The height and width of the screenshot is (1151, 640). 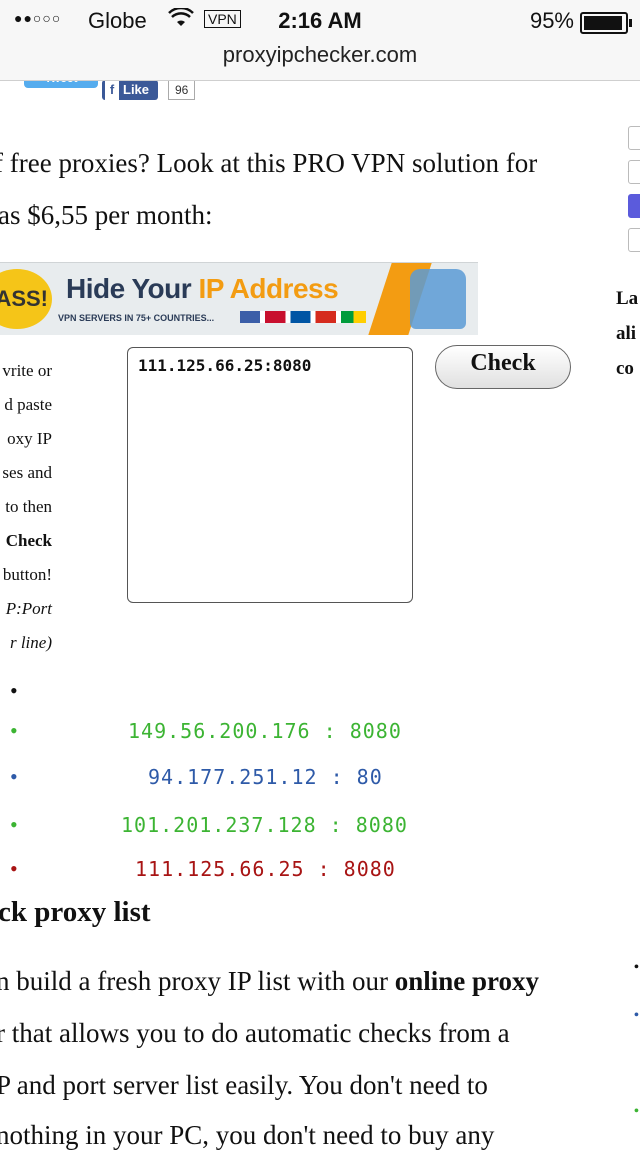 I want to click on battery-percent: 95%, so click(x=551, y=20).